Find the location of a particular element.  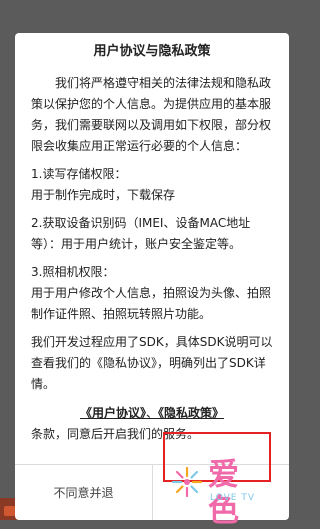

permission-storage-title: 1.读写存储权限： is located at coordinates (79, 174).